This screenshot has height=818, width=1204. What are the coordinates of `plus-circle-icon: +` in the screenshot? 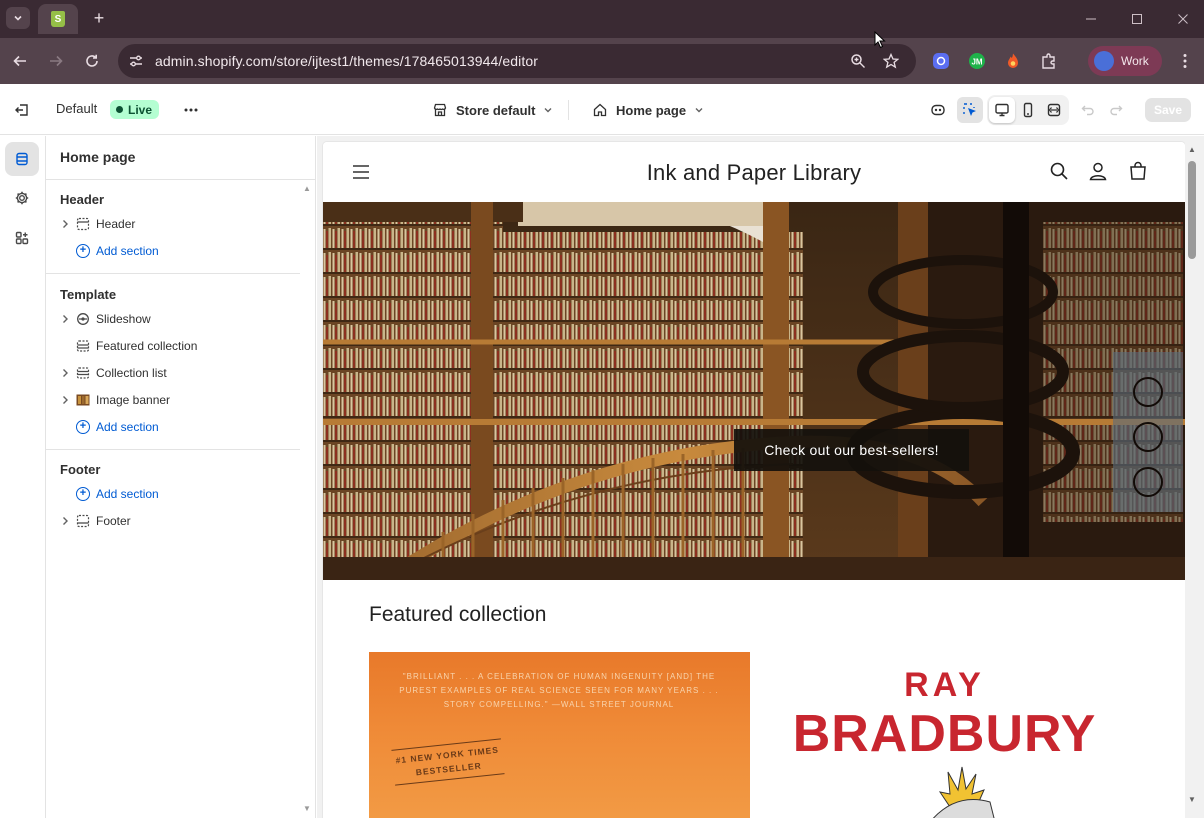 It's located at (83, 251).